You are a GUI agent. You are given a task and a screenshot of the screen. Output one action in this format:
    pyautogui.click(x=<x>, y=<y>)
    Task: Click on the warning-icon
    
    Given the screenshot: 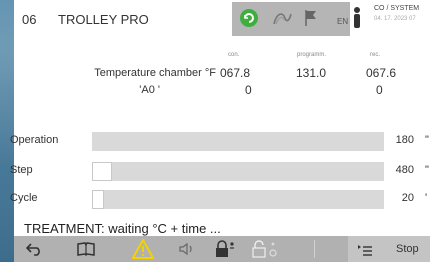 What is the action you would take?
    pyautogui.click(x=143, y=249)
    